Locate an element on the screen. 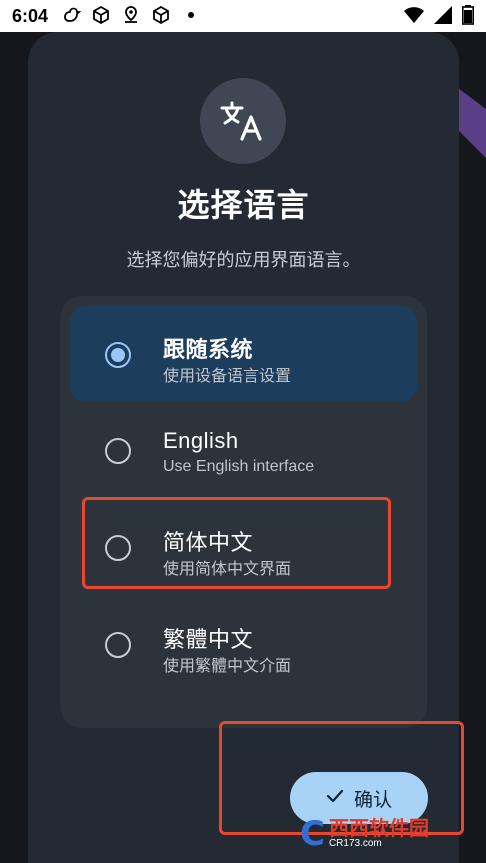  option-subtitle: 使用设备语言设置 is located at coordinates (227, 376).